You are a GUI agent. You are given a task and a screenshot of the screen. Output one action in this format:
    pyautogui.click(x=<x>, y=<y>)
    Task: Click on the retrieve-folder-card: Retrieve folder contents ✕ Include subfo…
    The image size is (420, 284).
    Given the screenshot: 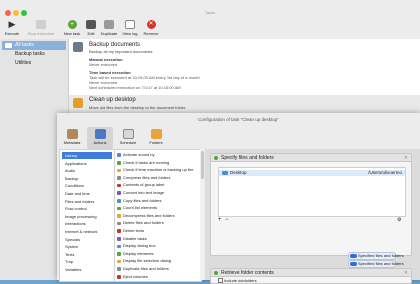 What is the action you would take?
    pyautogui.click(x=311, y=276)
    